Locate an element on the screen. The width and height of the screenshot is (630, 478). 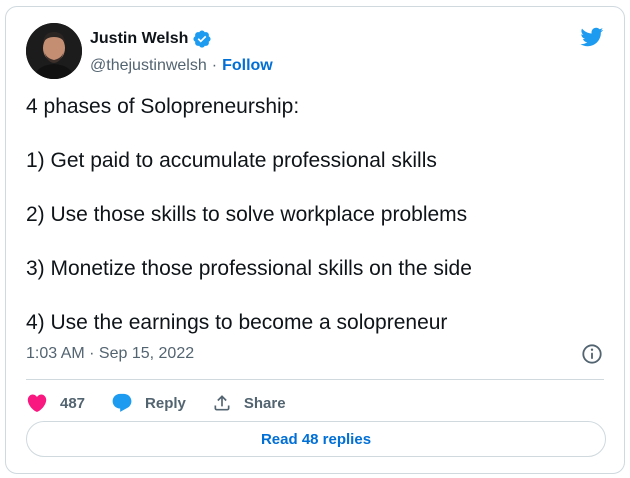
tweet-timestamp: 1:03 AM · Sep 15, 2022 is located at coordinates (110, 354).